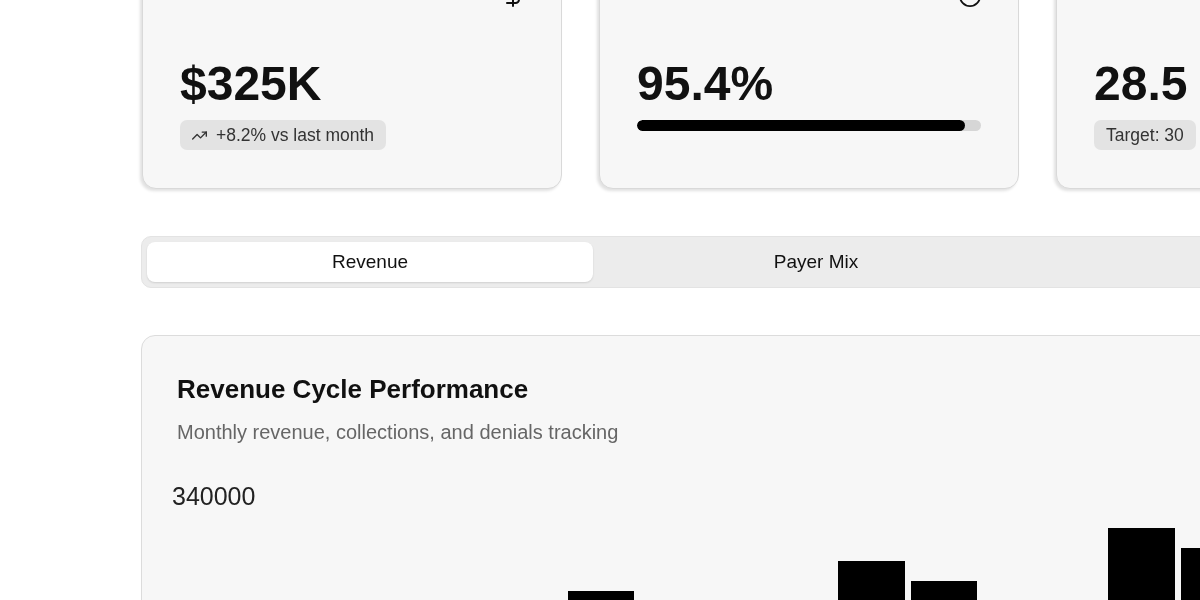  I want to click on trend-up-icon, so click(199, 135).